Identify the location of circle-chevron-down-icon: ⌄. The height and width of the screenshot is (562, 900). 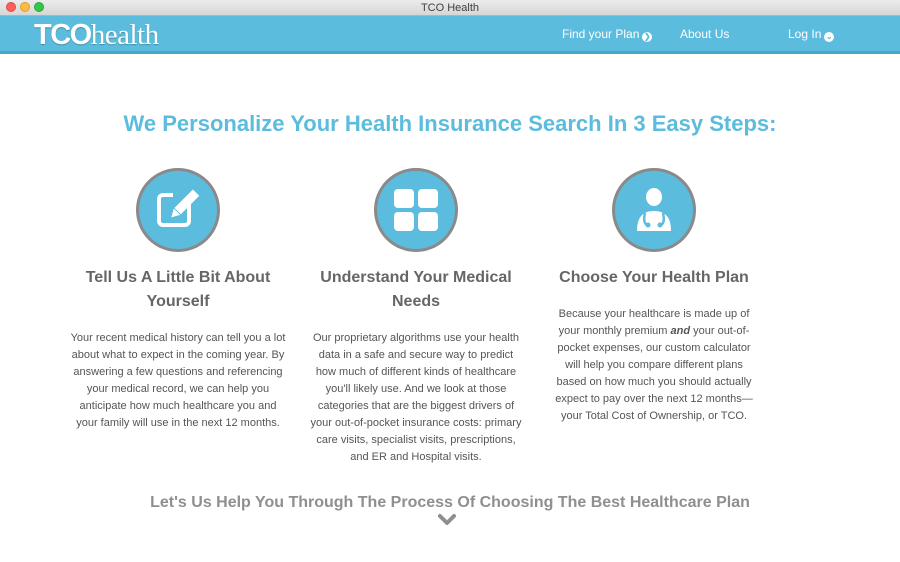
(829, 37).